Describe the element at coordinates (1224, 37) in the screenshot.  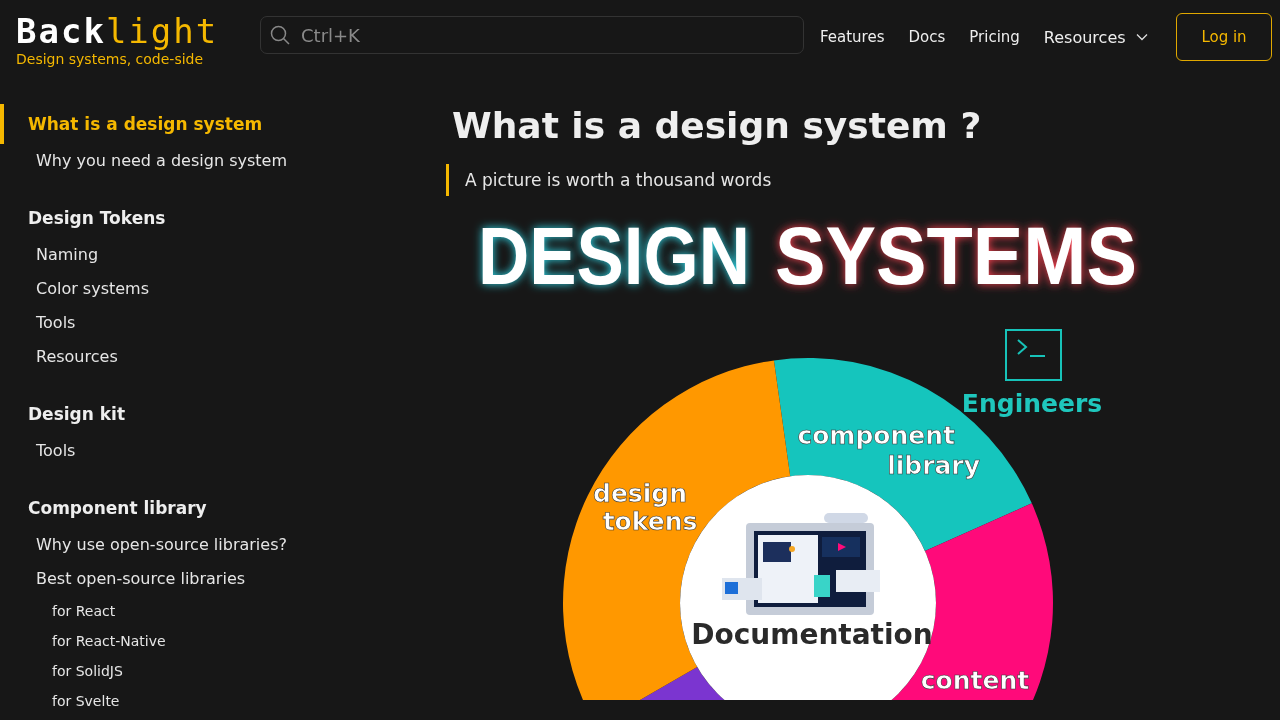
I see `login-button: Log in` at that location.